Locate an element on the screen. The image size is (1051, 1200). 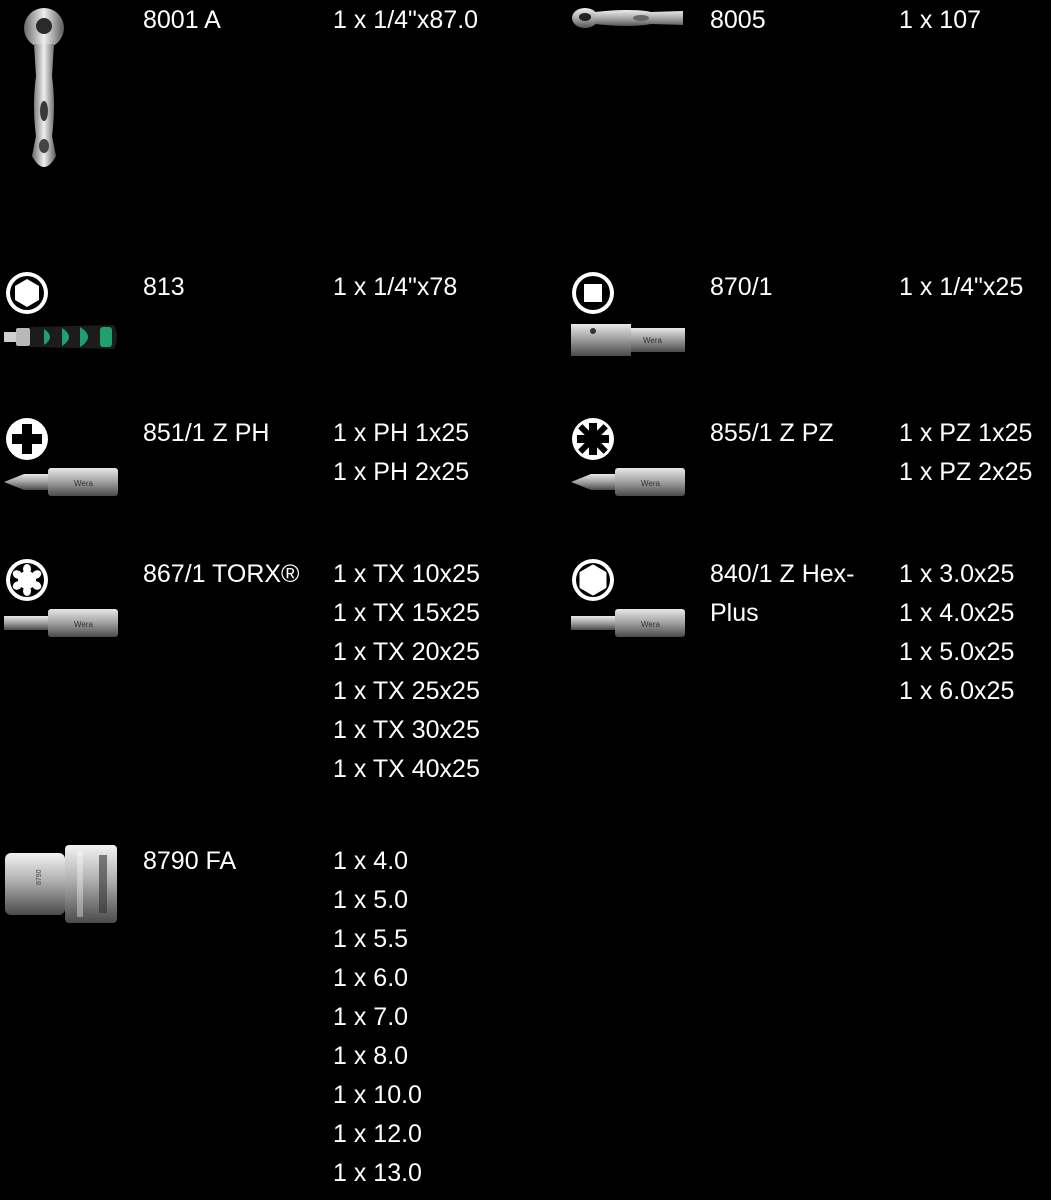
hex-plus-icon is located at coordinates (593, 580).